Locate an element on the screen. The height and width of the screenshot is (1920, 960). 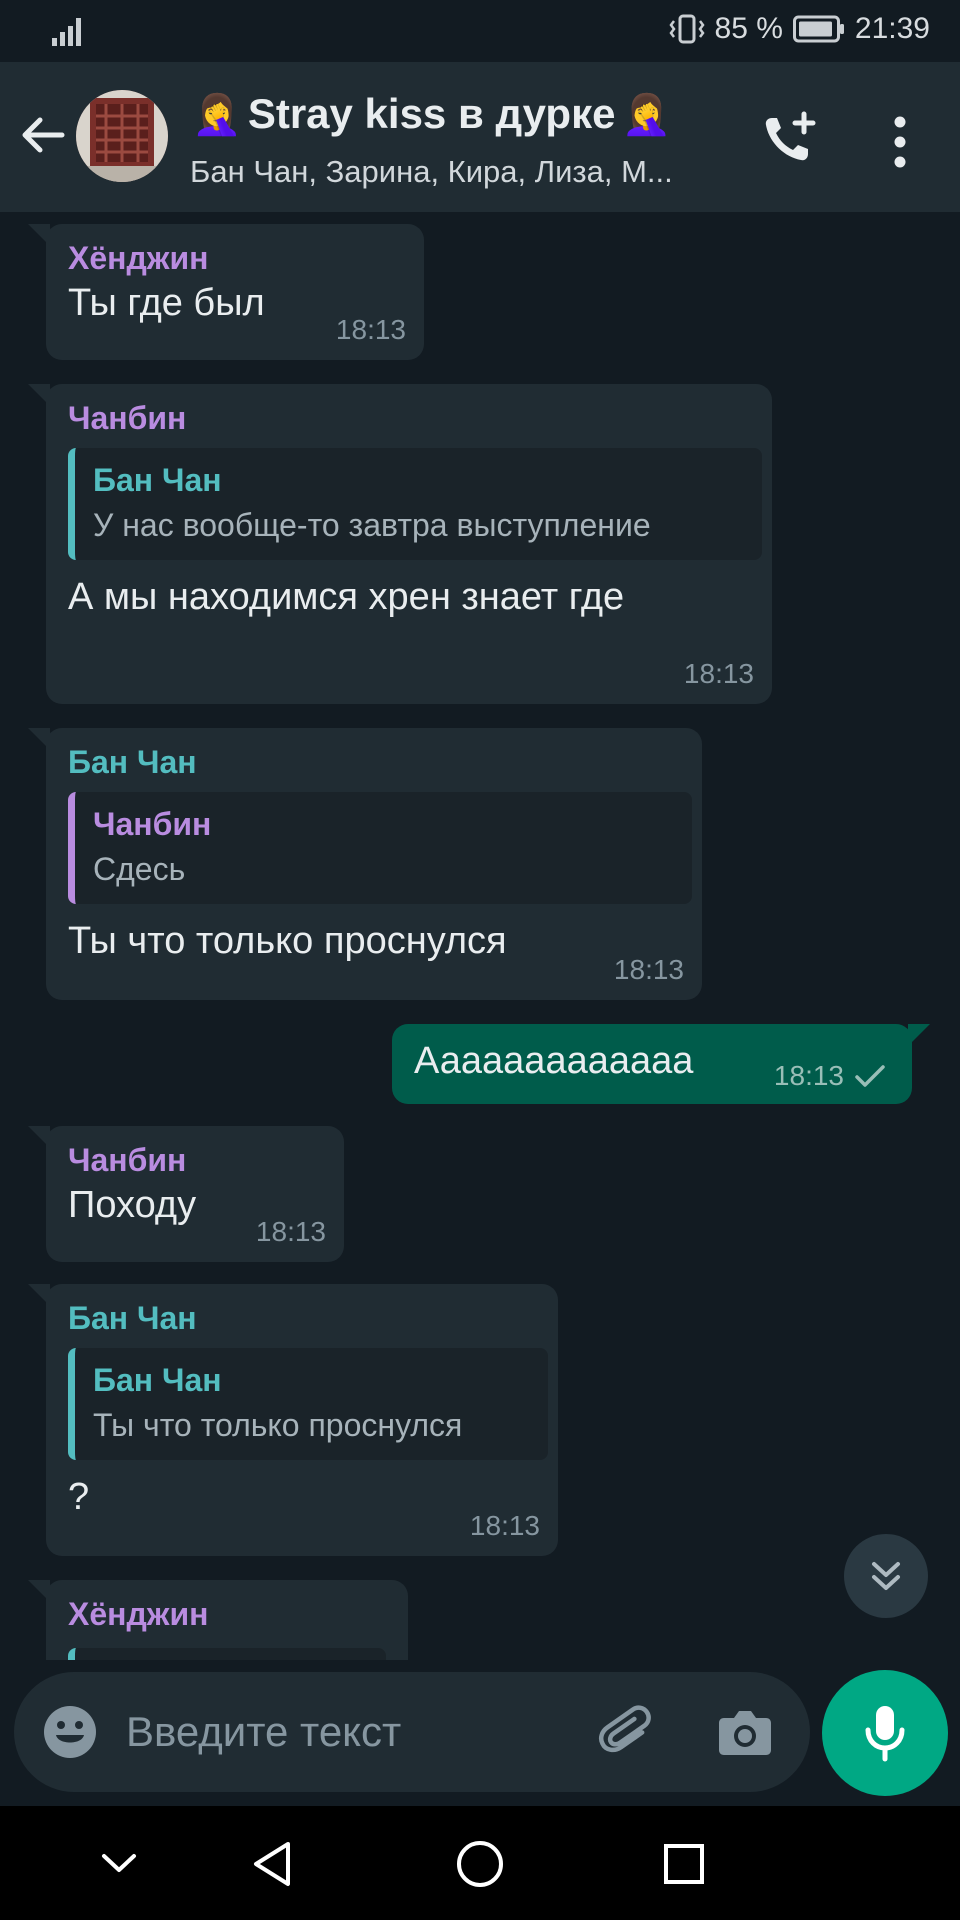
quoted-message is located at coordinates (227, 1654).